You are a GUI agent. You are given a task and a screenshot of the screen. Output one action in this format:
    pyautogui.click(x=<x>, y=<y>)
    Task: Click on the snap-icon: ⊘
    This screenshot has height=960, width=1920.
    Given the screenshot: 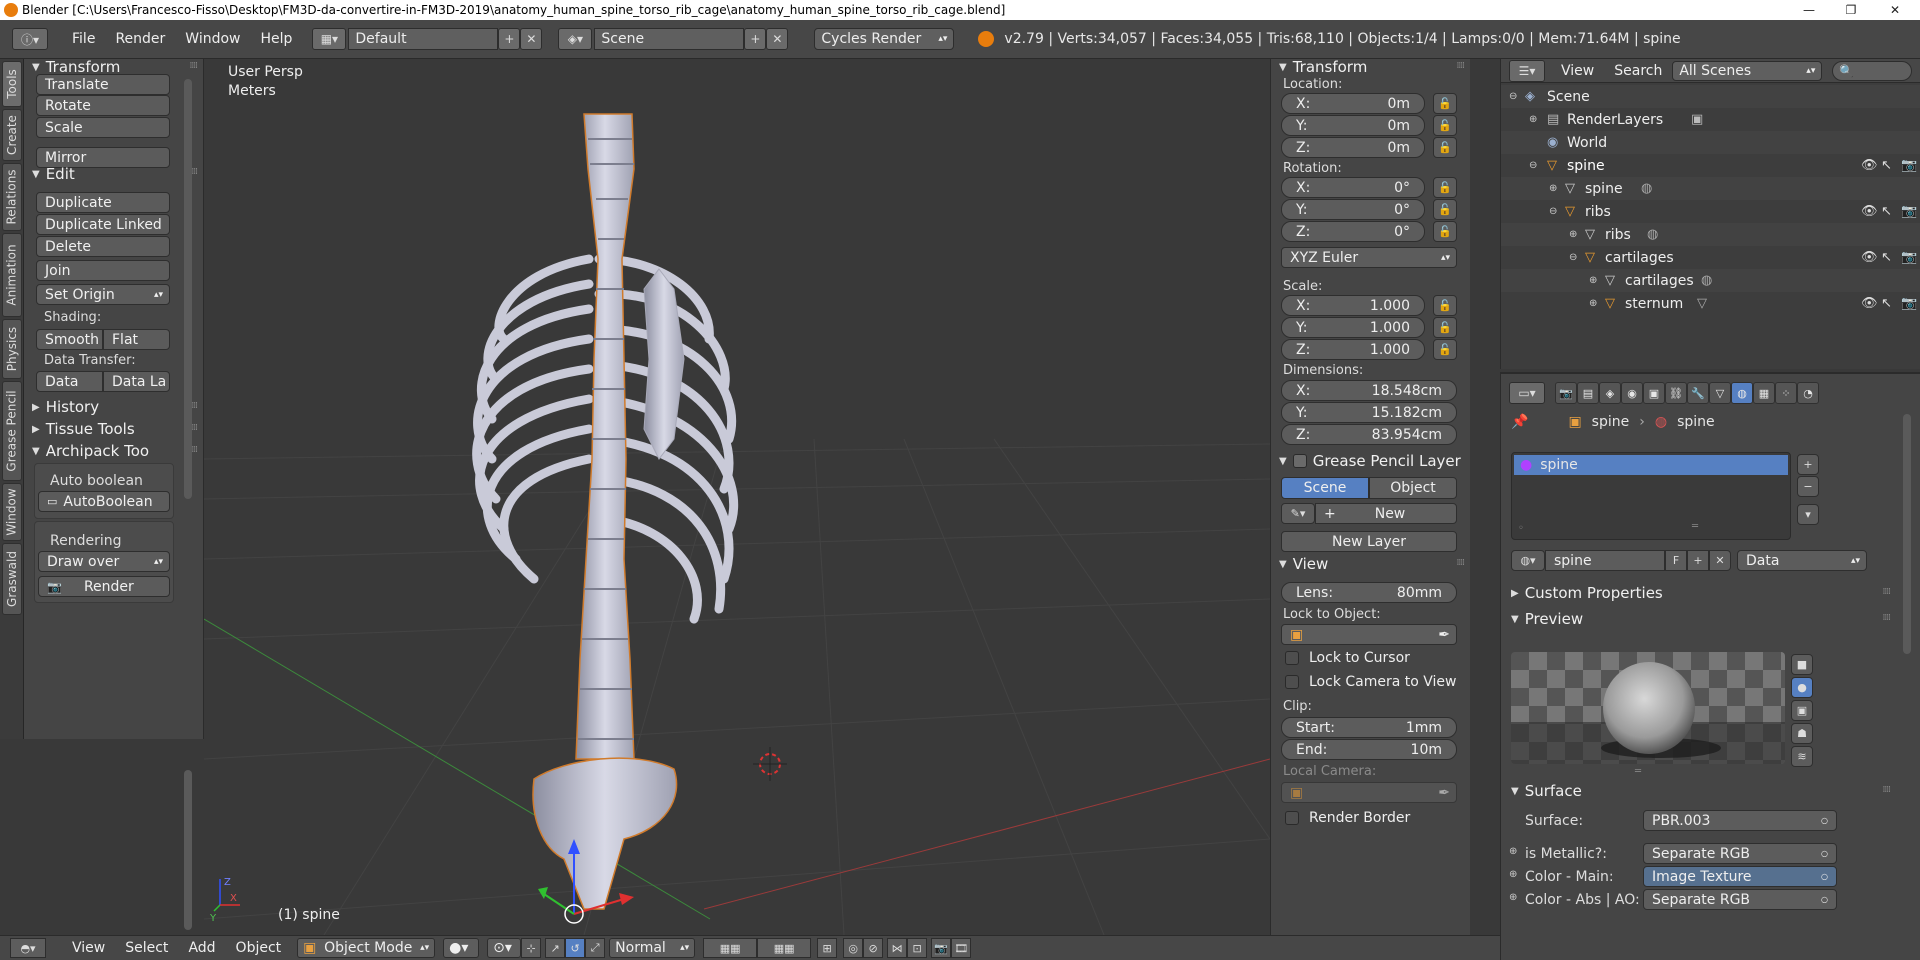 What is the action you would take?
    pyautogui.click(x=873, y=948)
    